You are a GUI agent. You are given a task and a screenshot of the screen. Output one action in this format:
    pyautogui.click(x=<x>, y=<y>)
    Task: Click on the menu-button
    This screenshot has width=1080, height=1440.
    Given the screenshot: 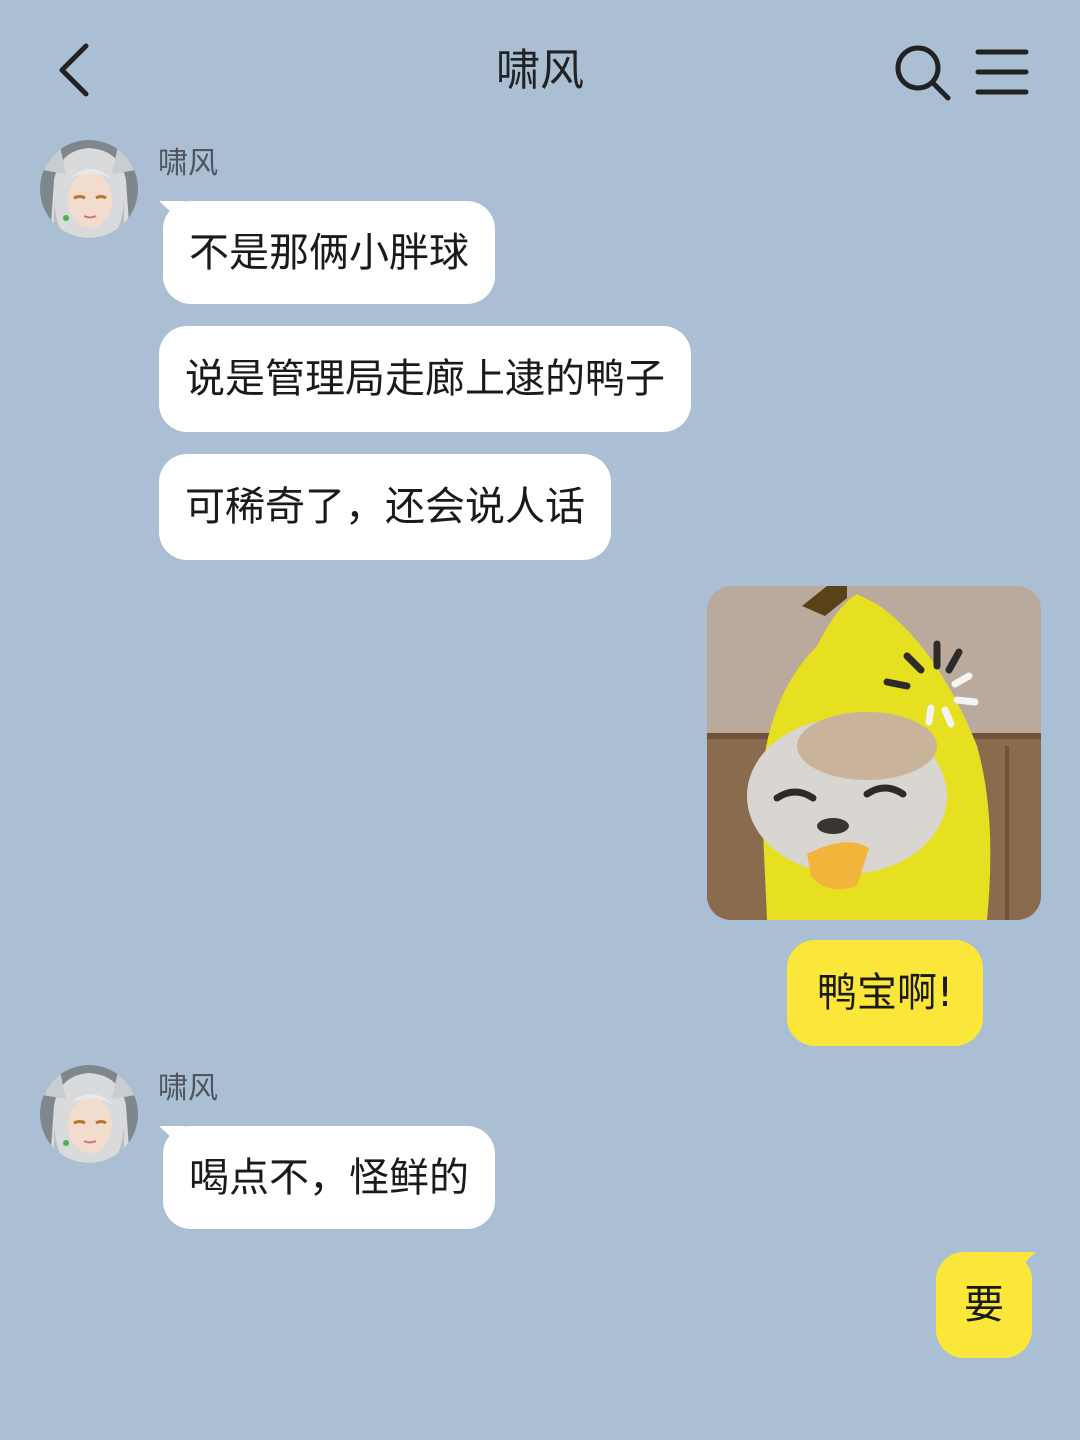 What is the action you would take?
    pyautogui.click(x=1002, y=72)
    